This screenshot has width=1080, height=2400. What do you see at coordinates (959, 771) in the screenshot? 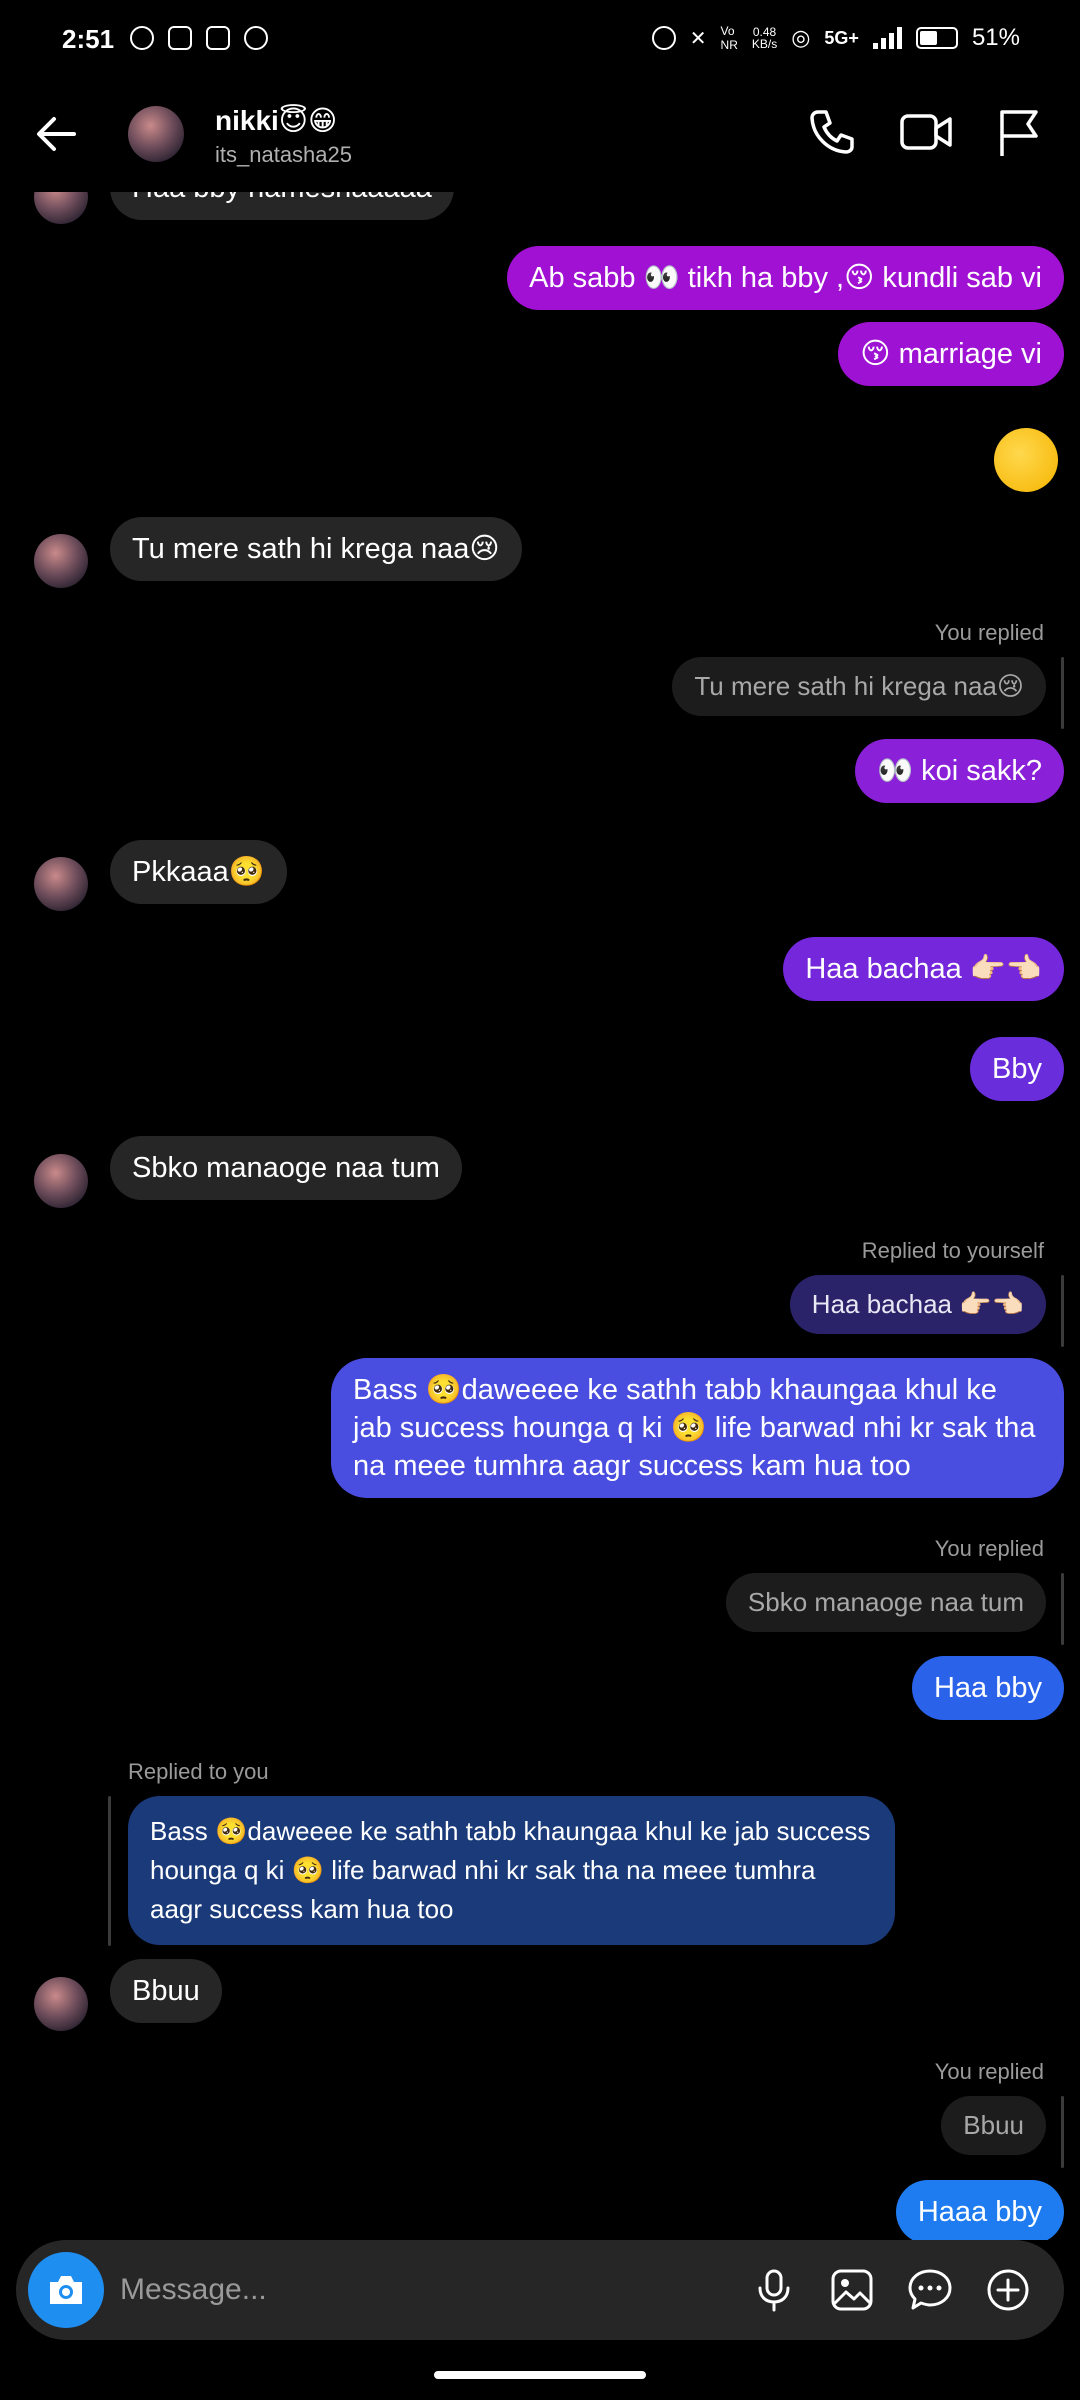
I see `sent-message: 👀 koi sakk?` at bounding box center [959, 771].